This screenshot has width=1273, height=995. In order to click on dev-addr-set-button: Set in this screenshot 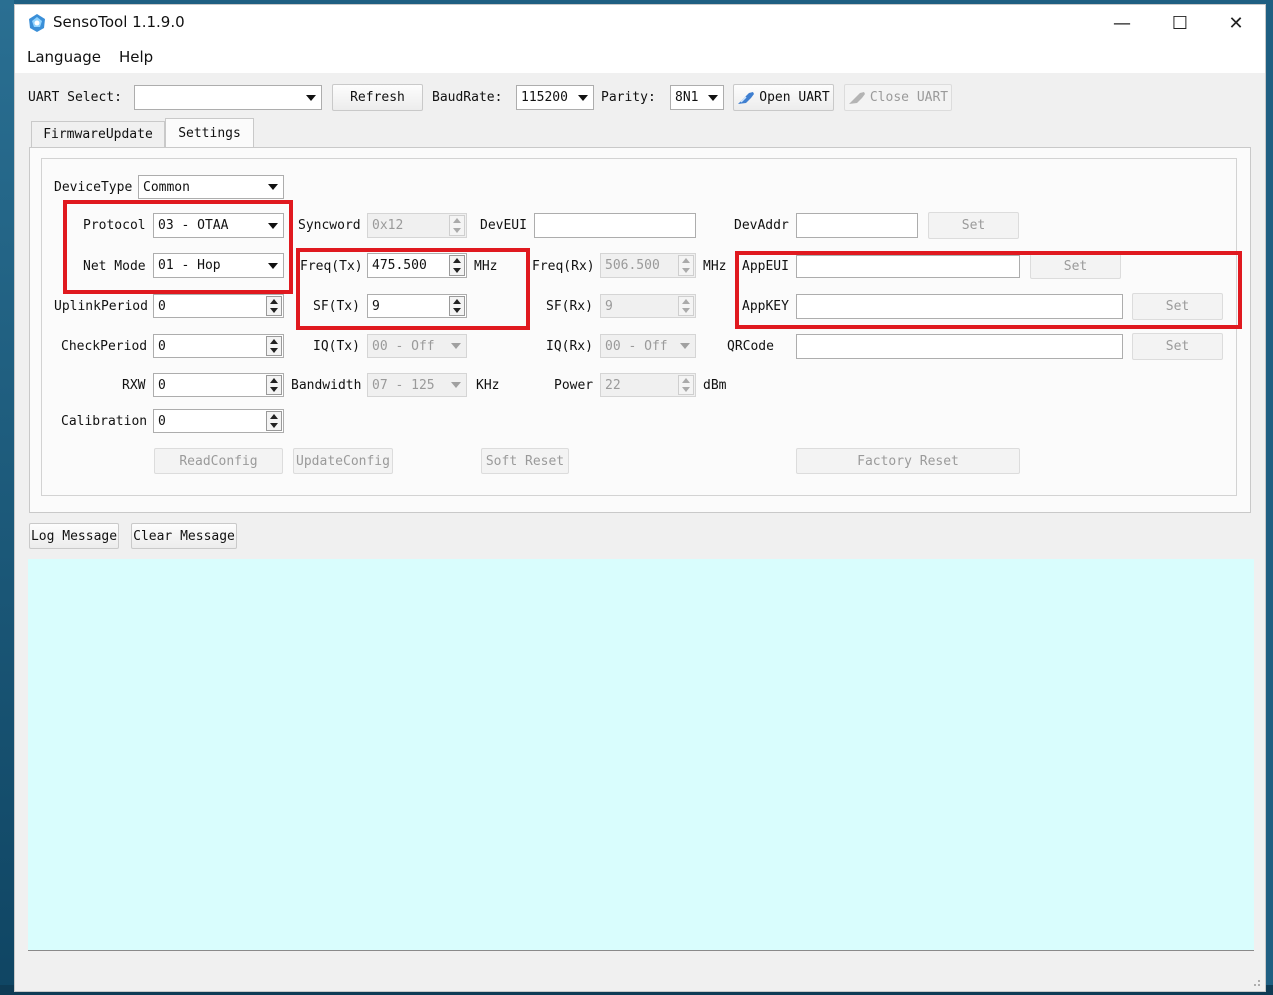, I will do `click(973, 225)`.